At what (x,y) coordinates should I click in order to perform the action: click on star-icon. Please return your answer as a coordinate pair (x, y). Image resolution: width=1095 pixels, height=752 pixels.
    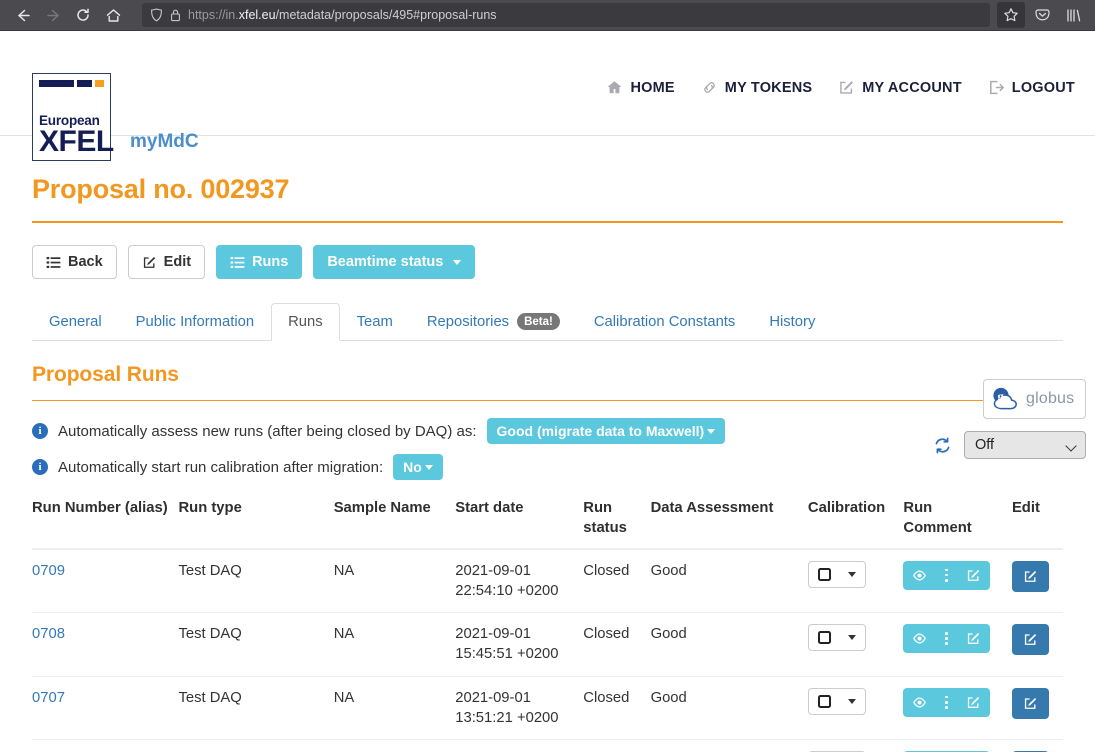
    Looking at the image, I should click on (1011, 15).